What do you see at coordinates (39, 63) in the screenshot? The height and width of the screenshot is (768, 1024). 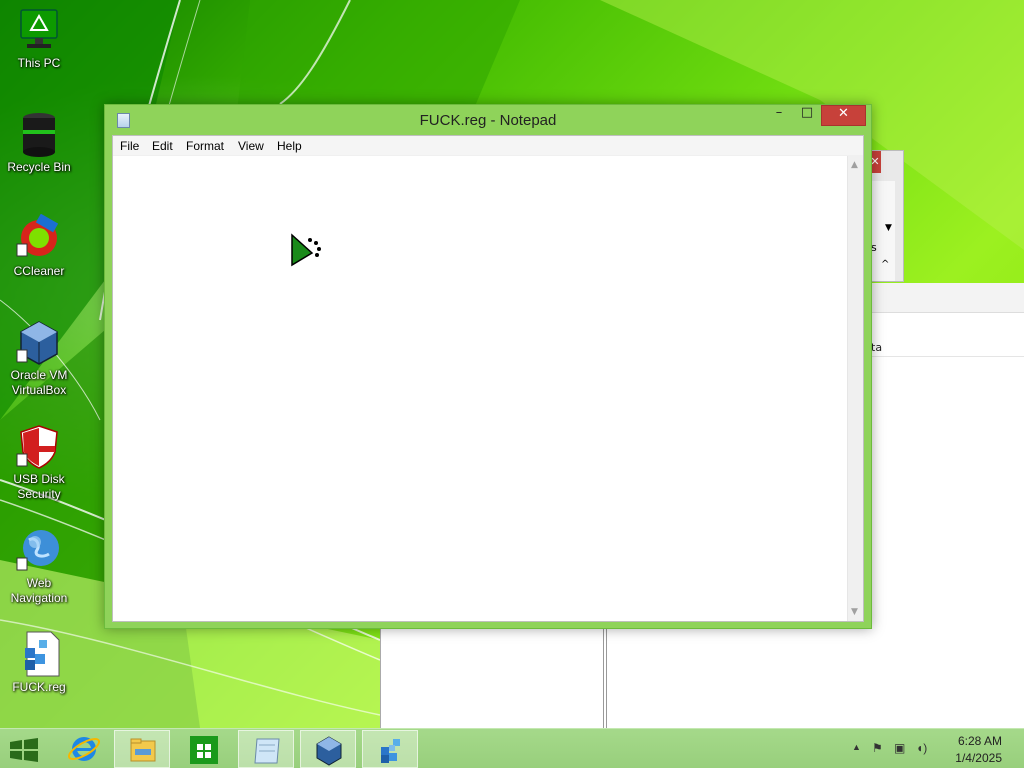 I see `desktop-icon-label: This PC` at bounding box center [39, 63].